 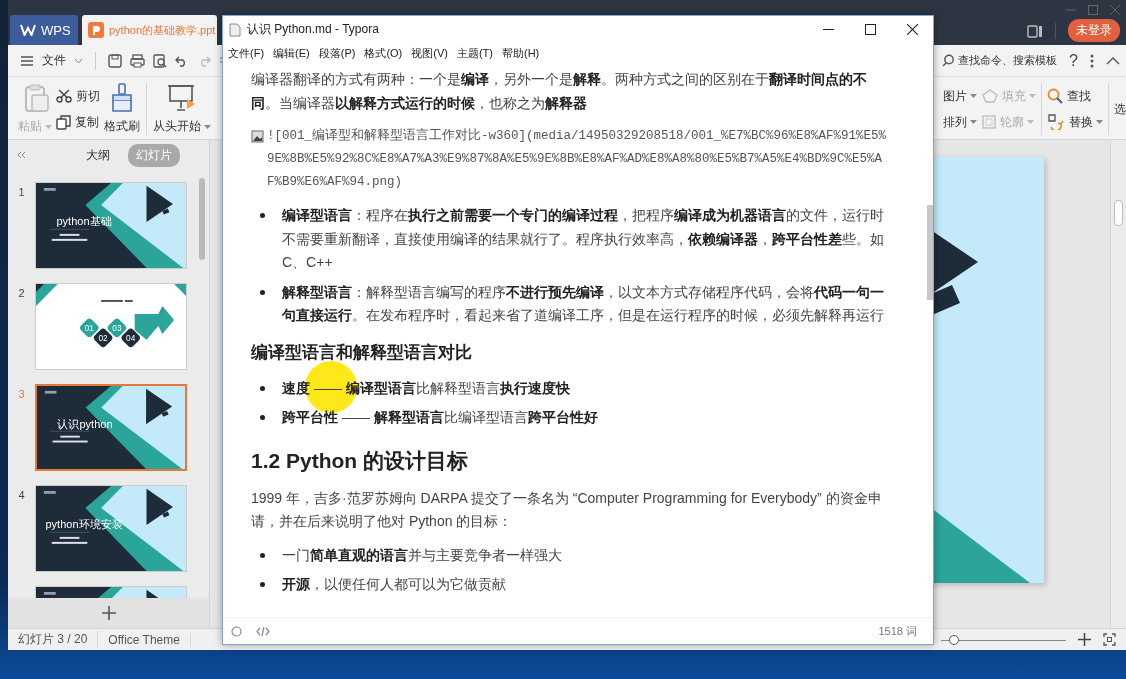 I want to click on scissors-icon, so click(x=64, y=96).